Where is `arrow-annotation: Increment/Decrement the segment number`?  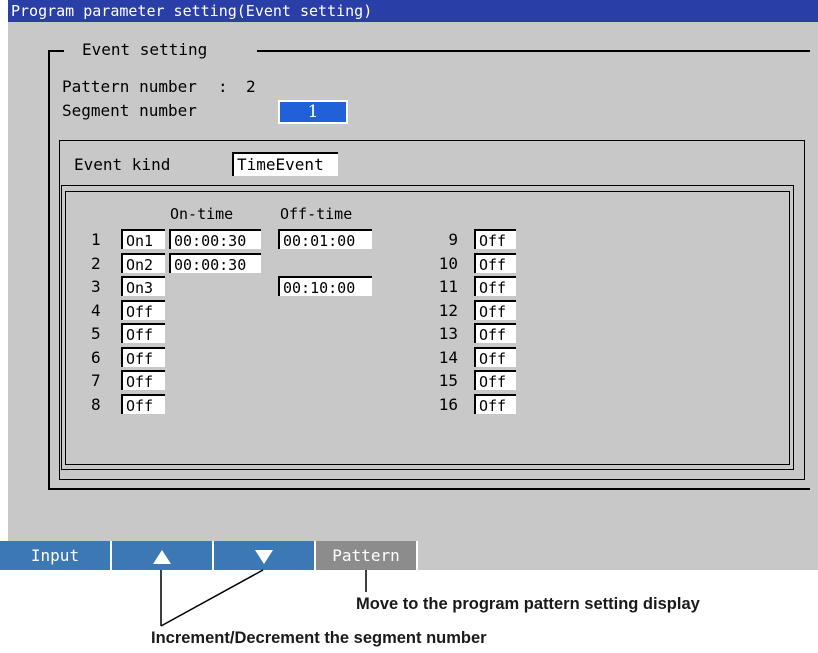
arrow-annotation: Increment/Decrement the segment number is located at coordinates (319, 638).